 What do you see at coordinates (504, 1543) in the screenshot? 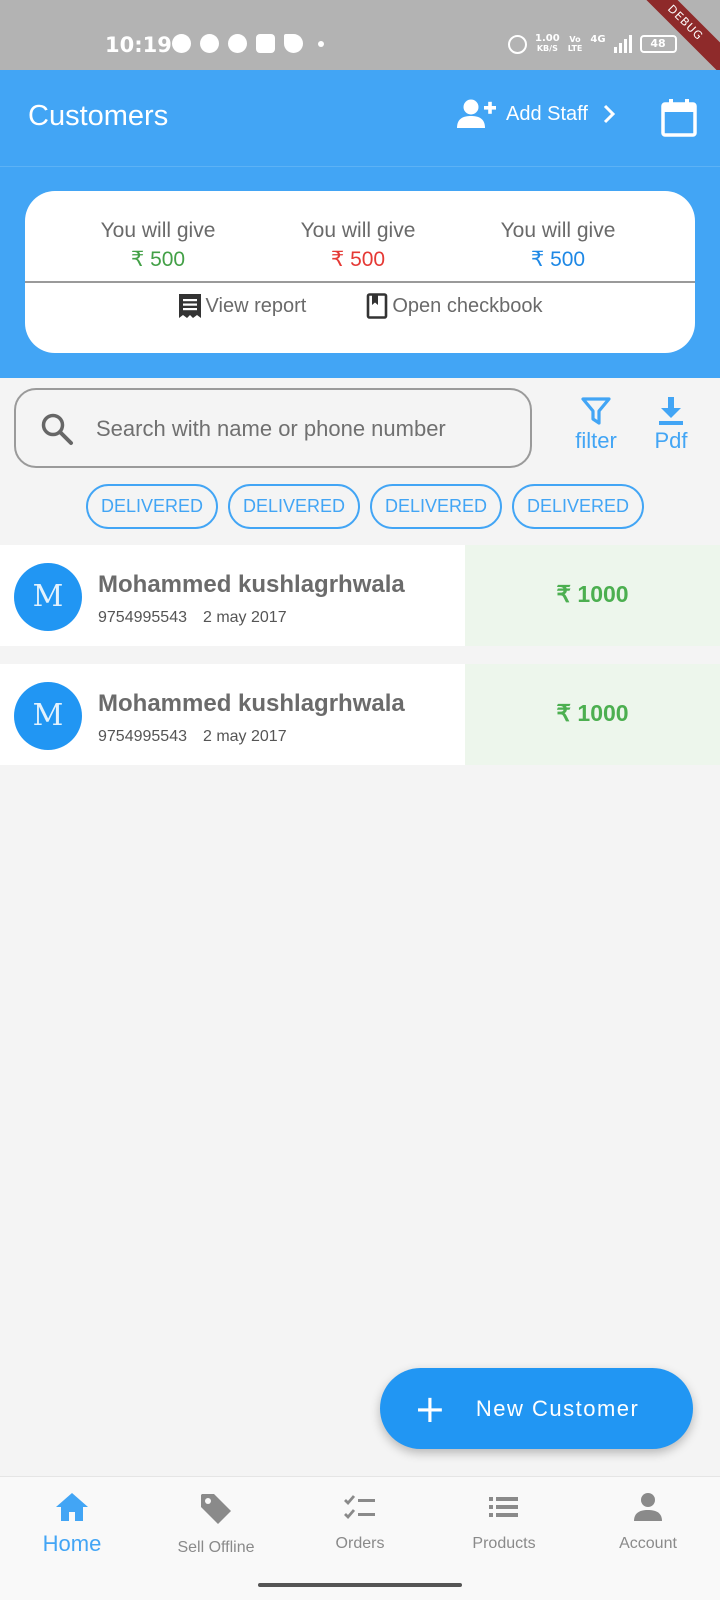
I see `nav-products-label: Products` at bounding box center [504, 1543].